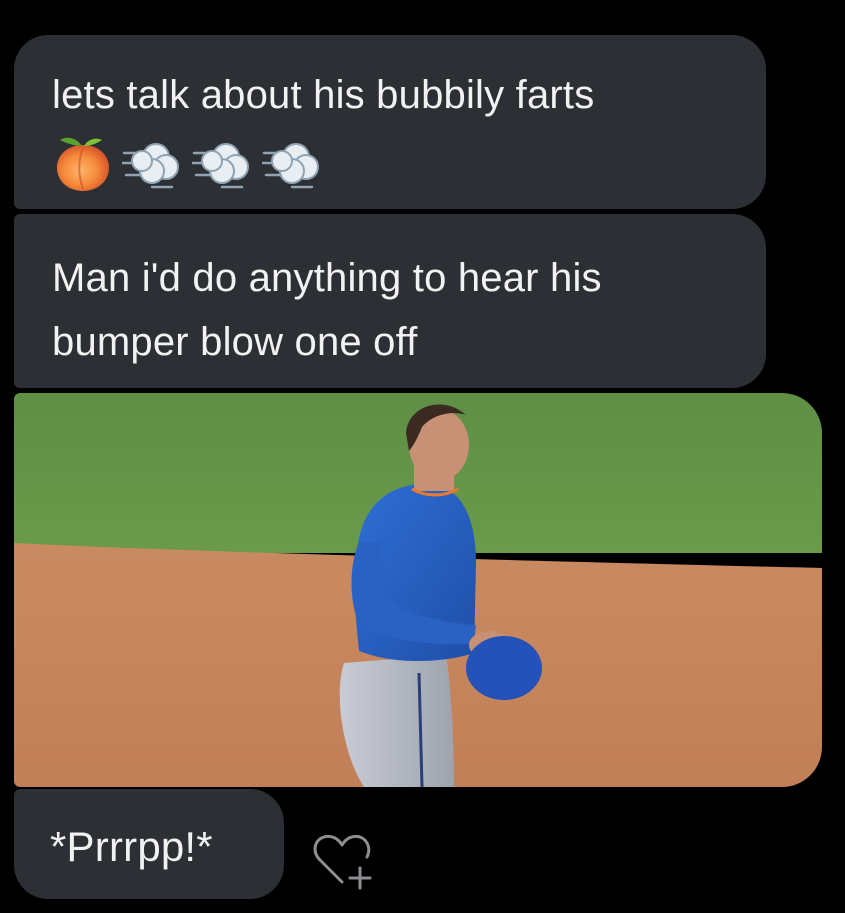  Describe the element at coordinates (131, 846) in the screenshot. I see `message-text: *Prrrpp!*` at that location.